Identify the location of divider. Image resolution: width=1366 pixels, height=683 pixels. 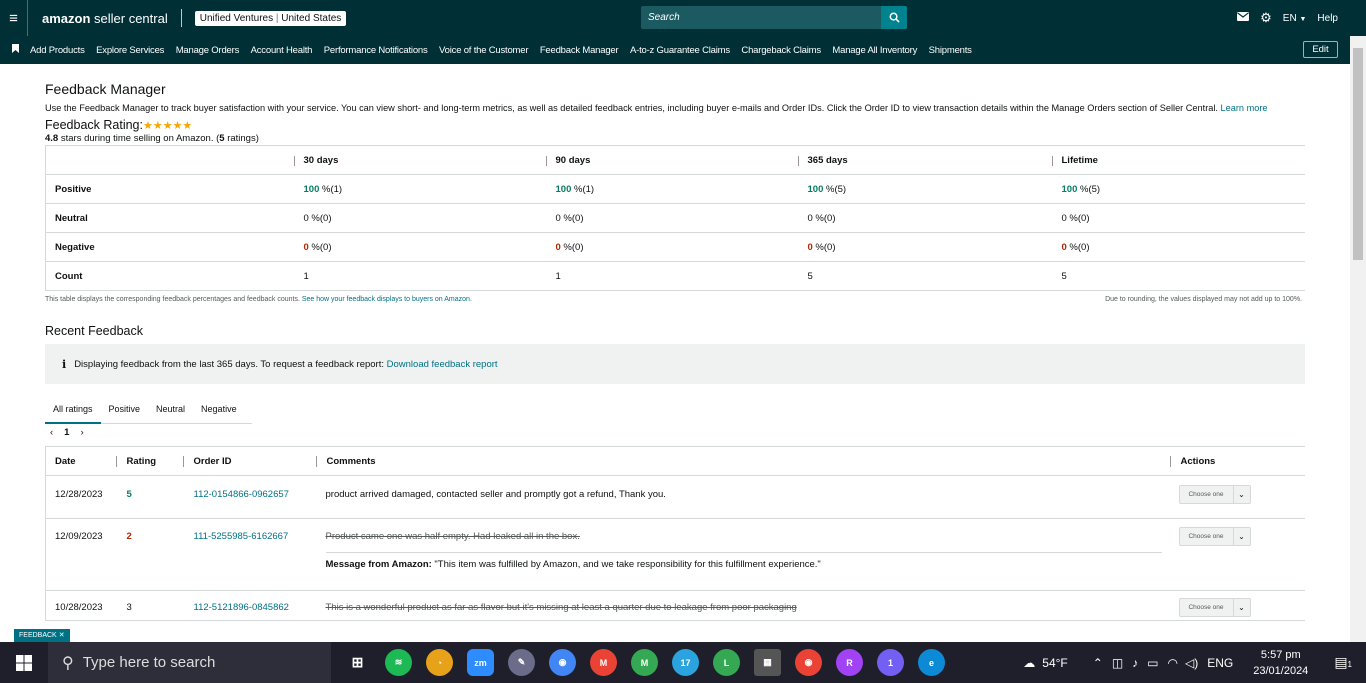
(181, 18).